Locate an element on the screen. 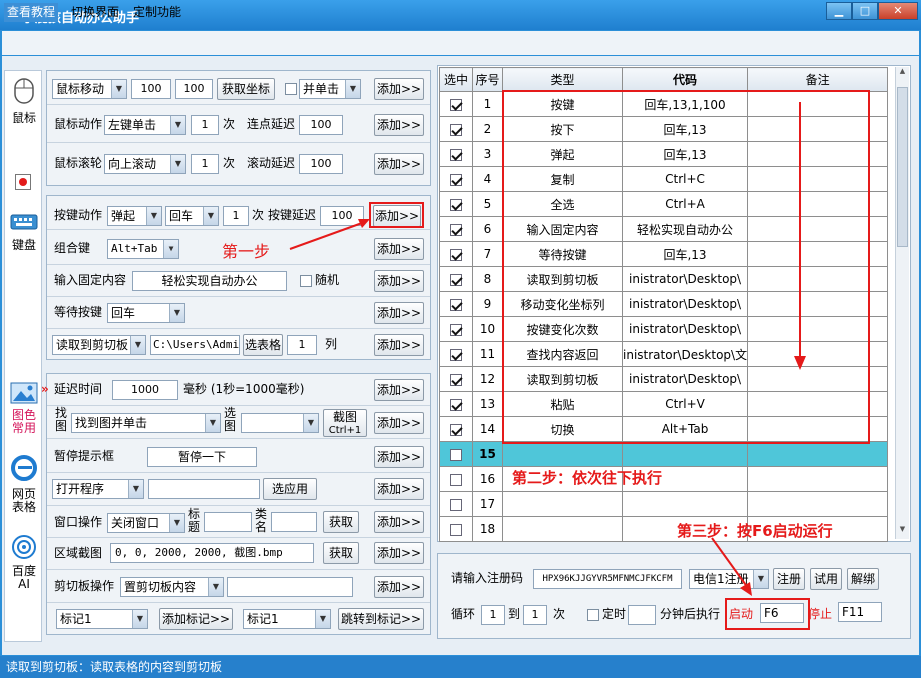  mouse-wheel-select: 向上滚动 ▼ is located at coordinates (145, 164).